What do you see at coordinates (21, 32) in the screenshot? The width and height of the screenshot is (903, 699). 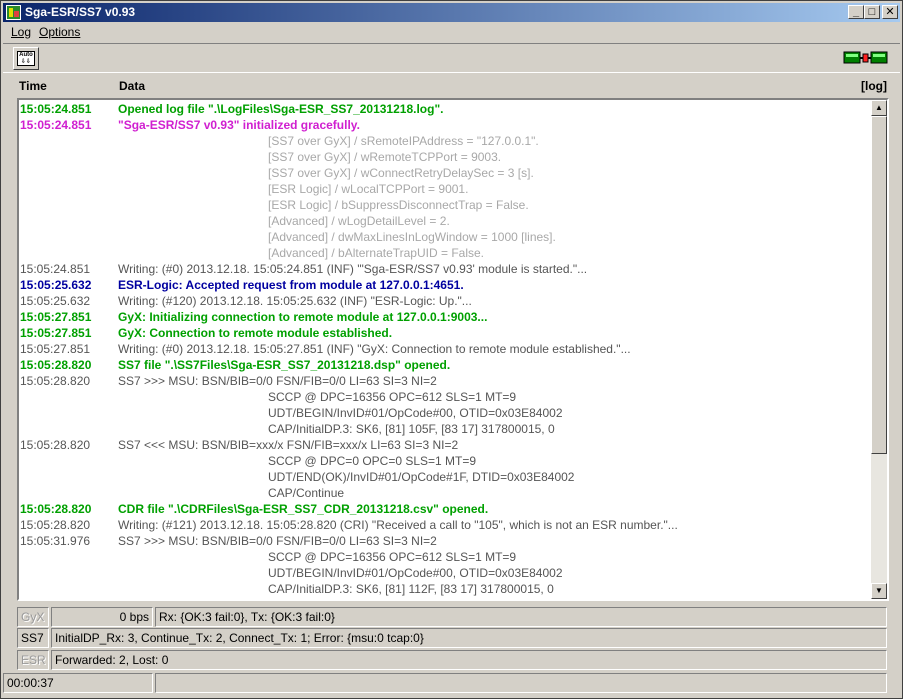 I see `menu-log: Log` at bounding box center [21, 32].